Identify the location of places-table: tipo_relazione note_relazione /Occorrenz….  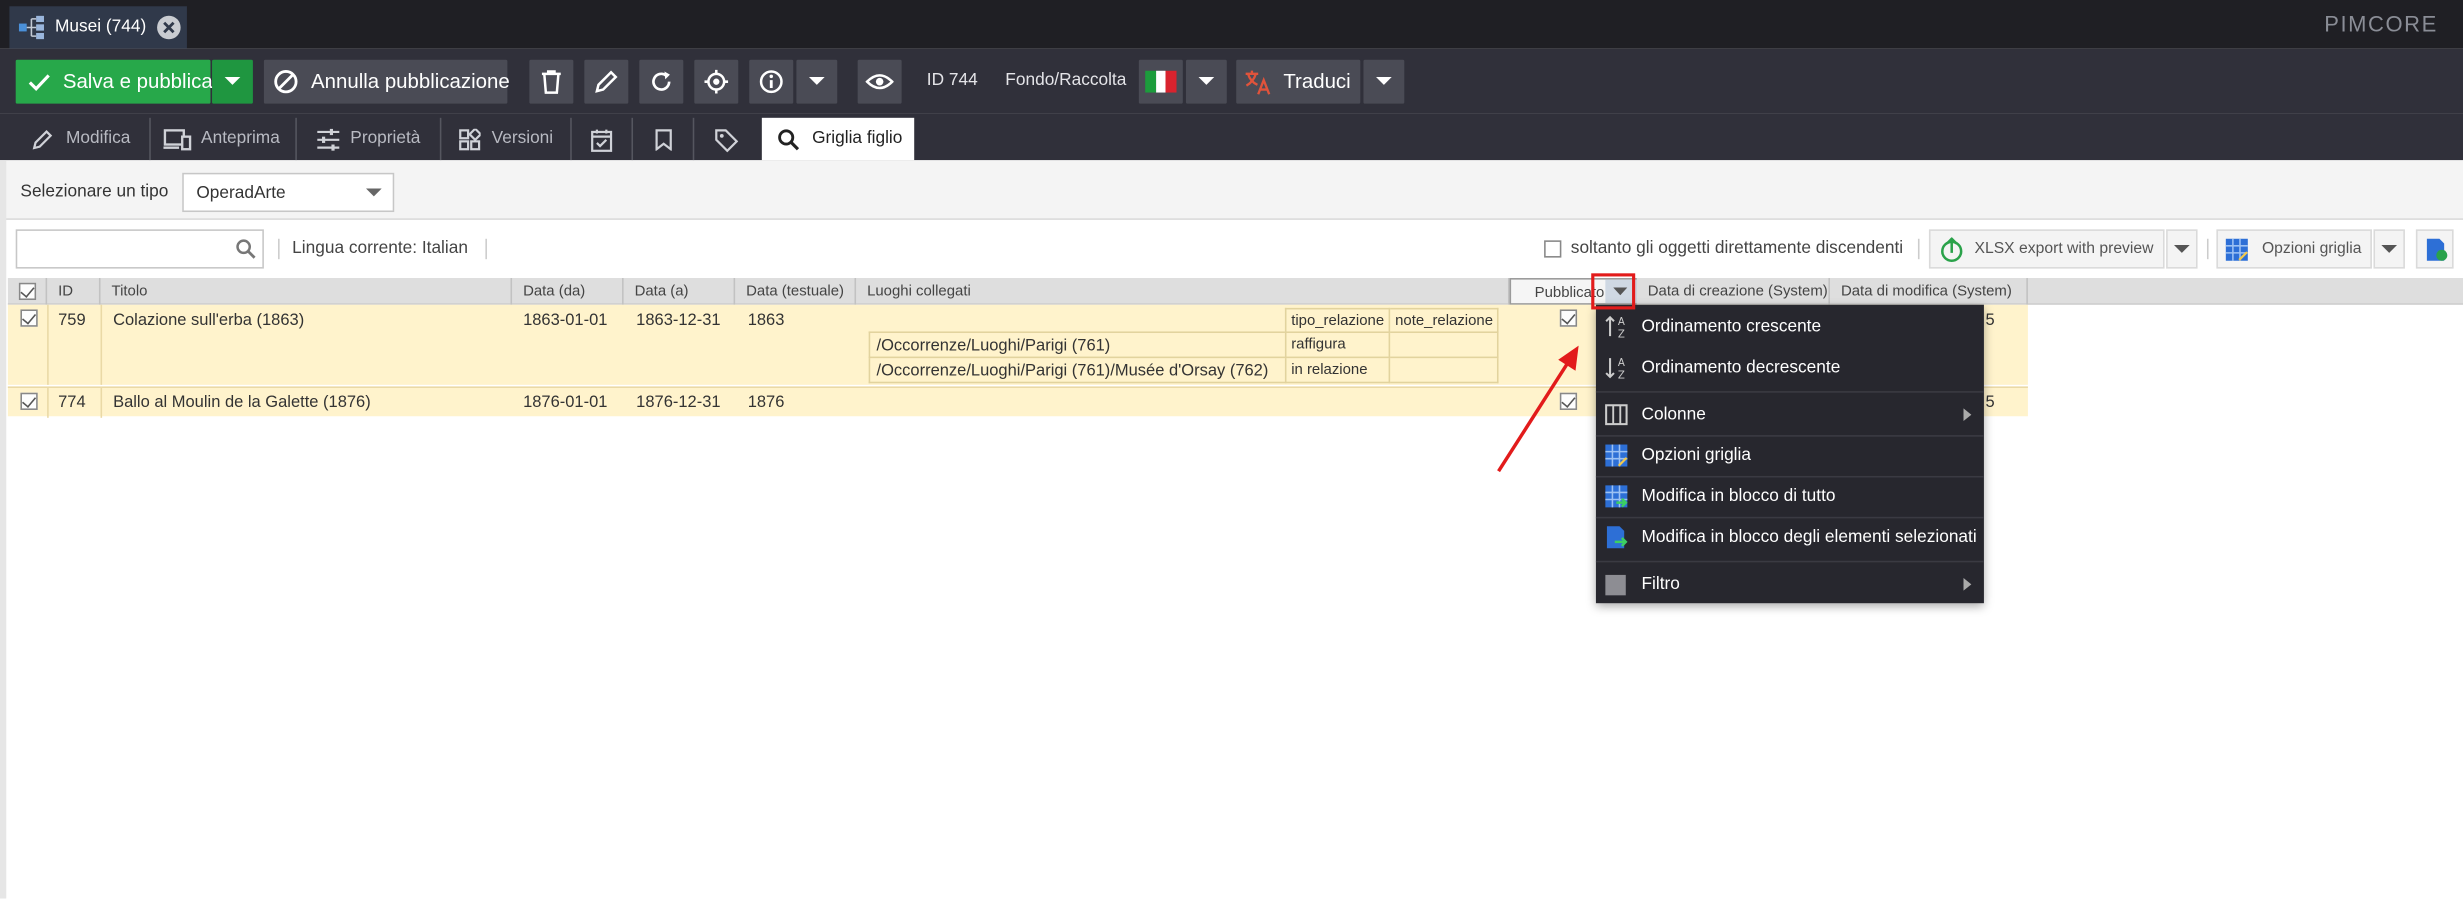
(1184, 345).